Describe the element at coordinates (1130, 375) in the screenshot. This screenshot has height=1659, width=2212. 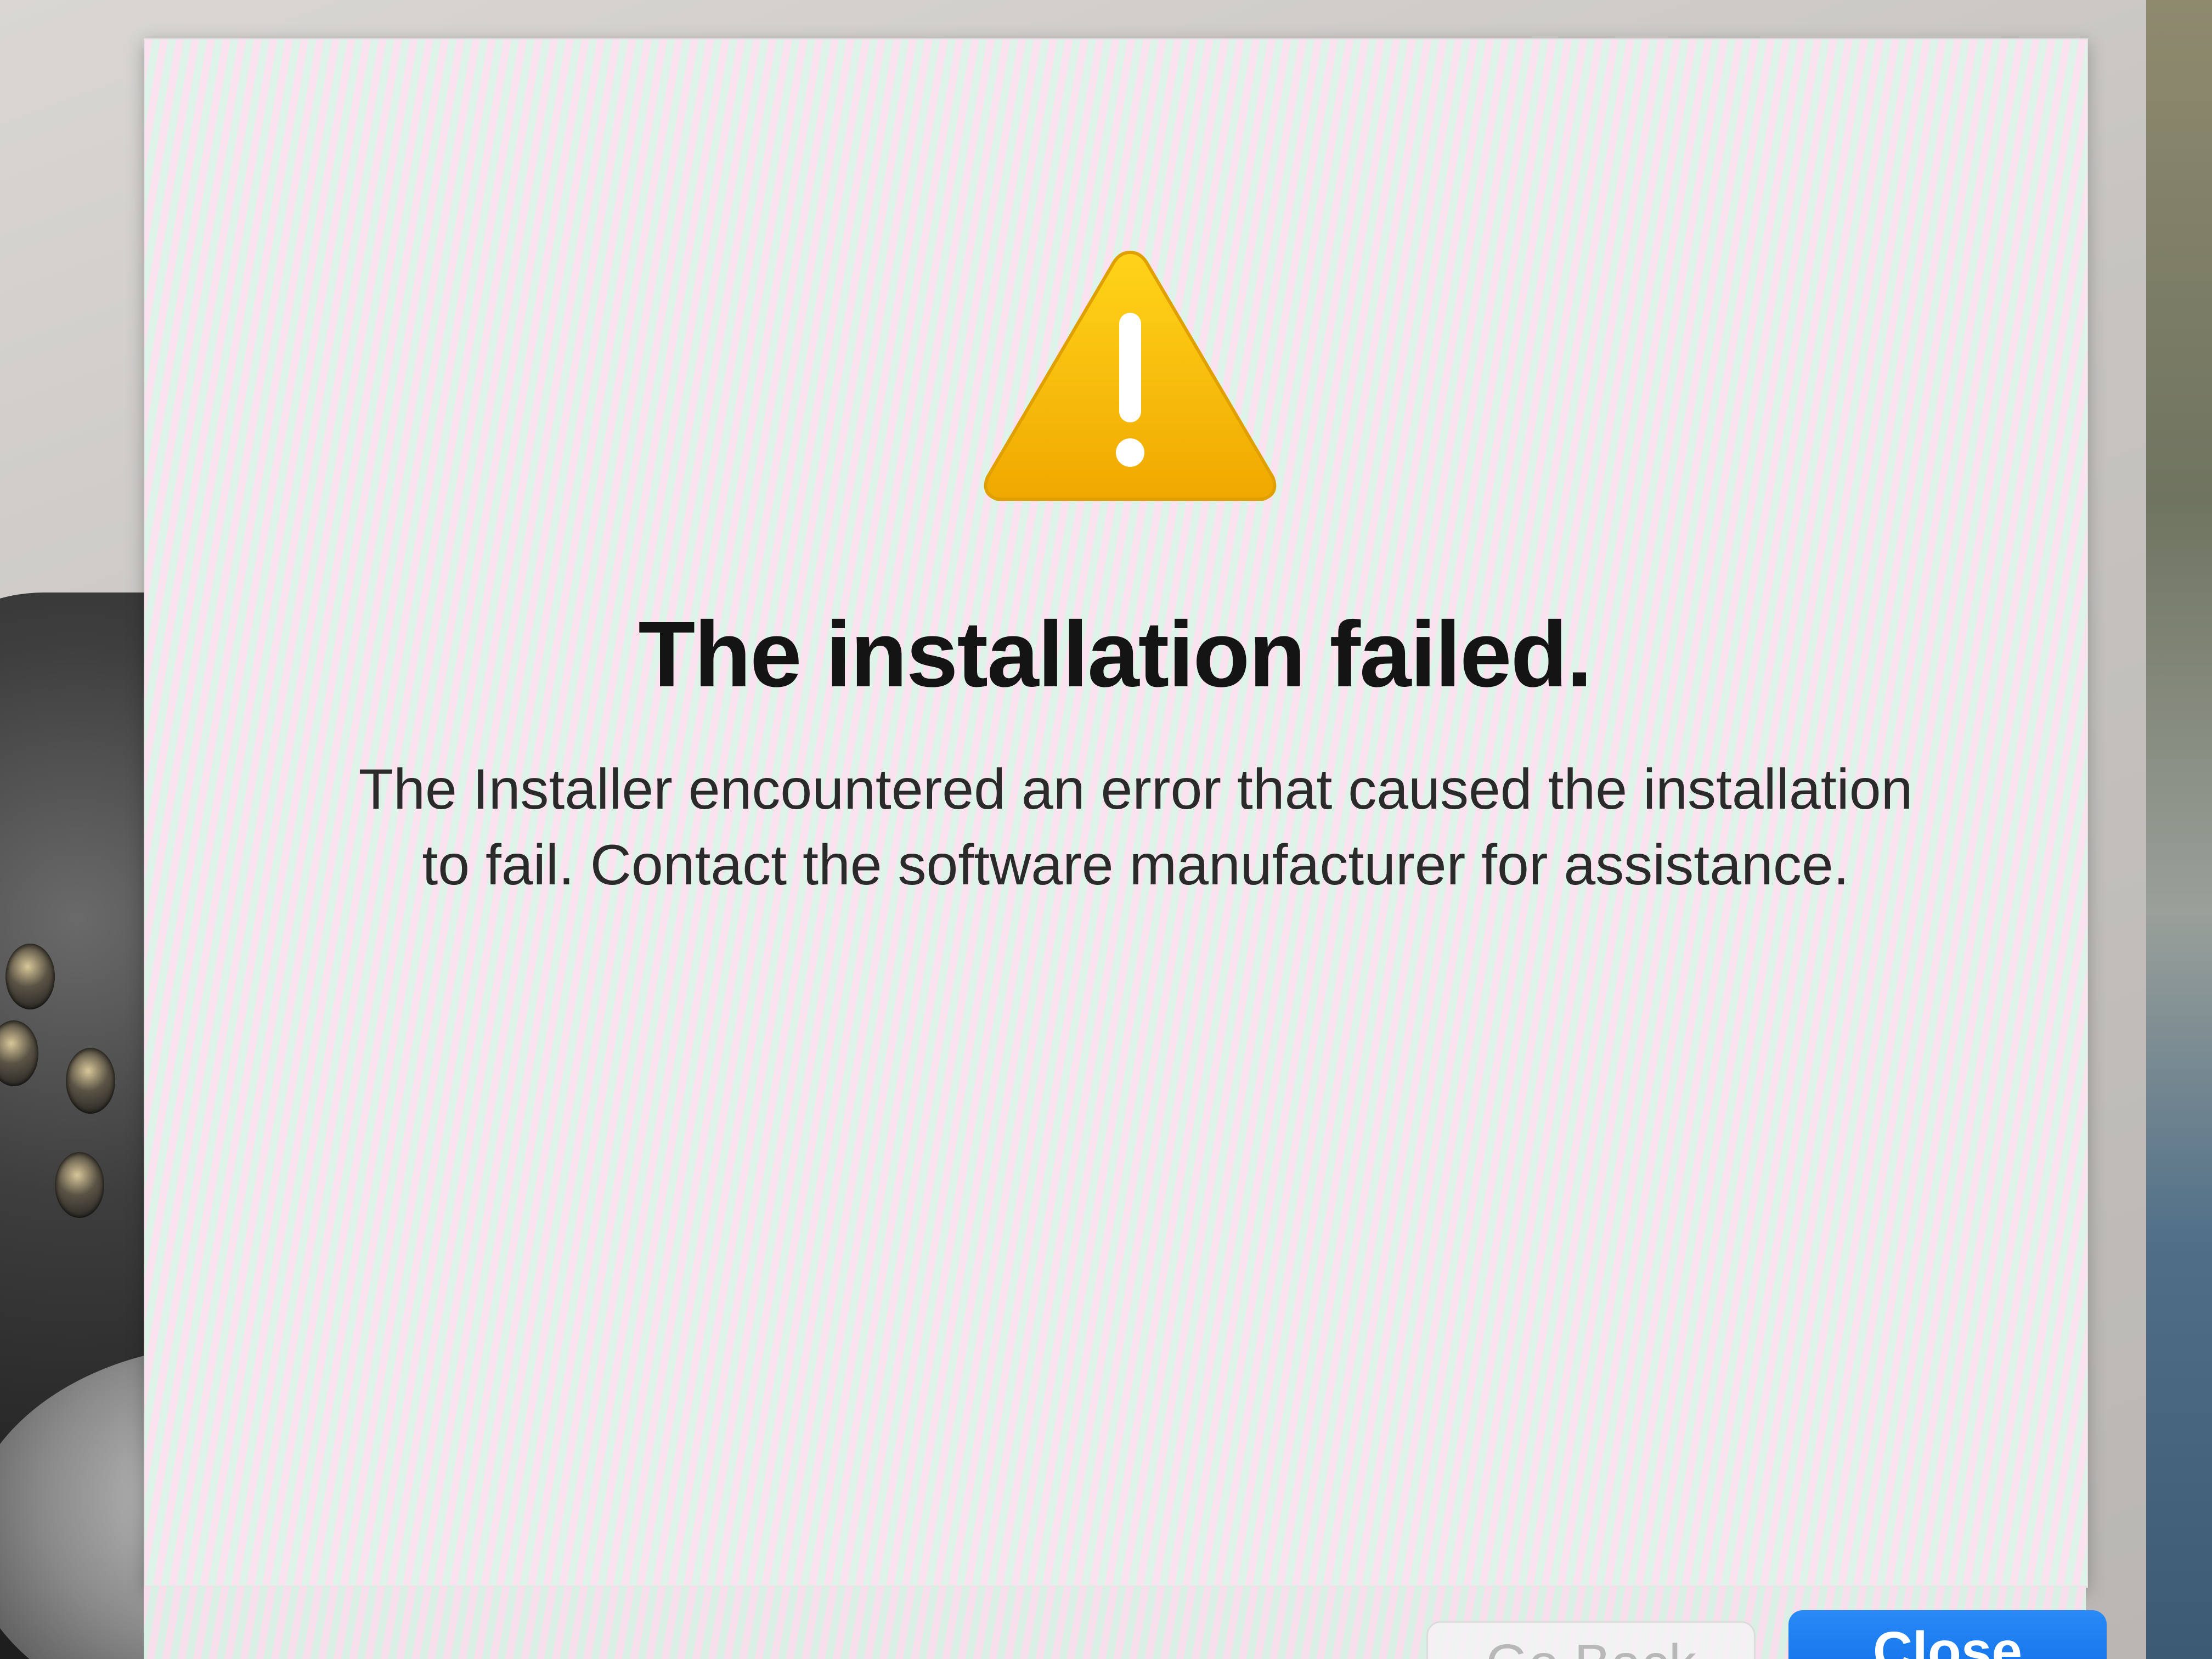
I see `warning-triangle-icon` at that location.